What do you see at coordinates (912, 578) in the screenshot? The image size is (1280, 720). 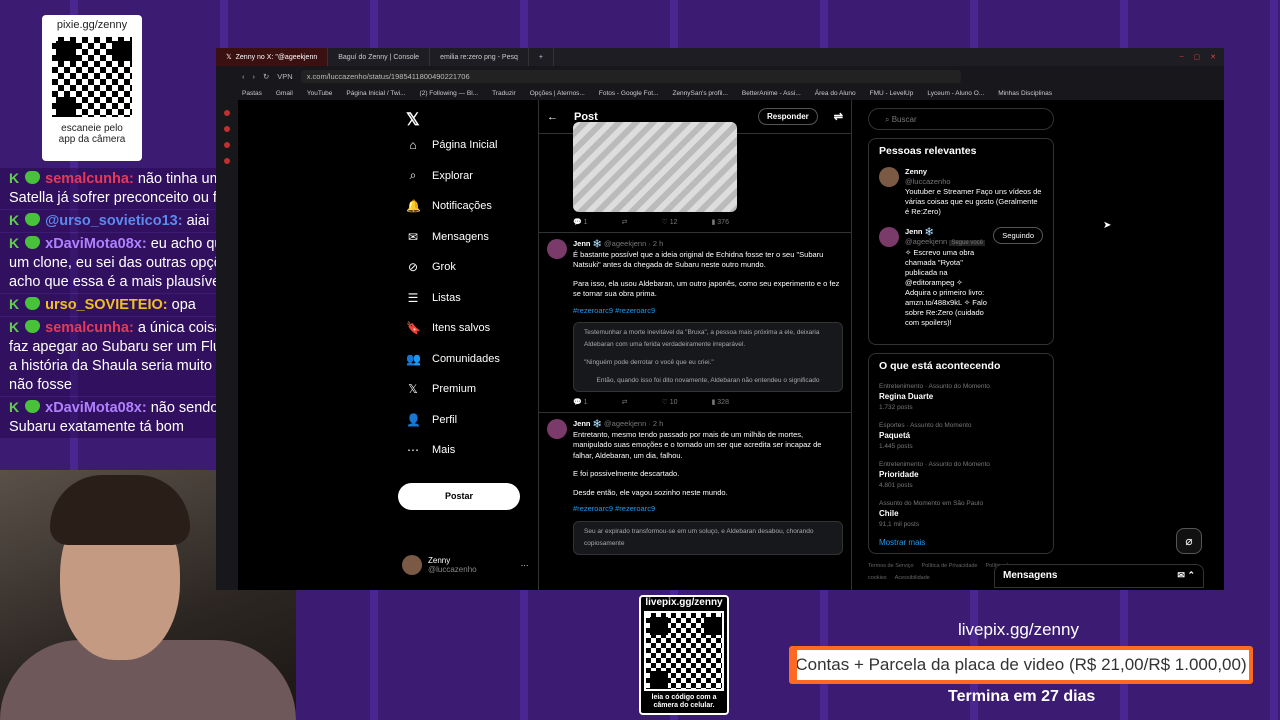 I see `footer-link: Acessibilidade` at bounding box center [912, 578].